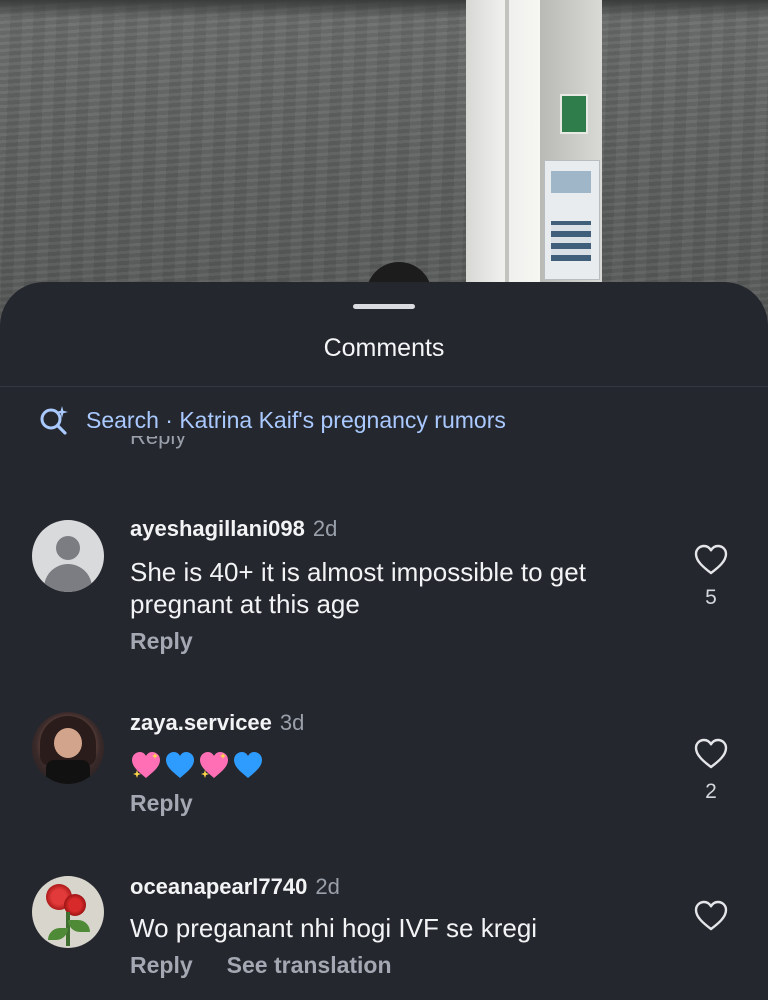 The height and width of the screenshot is (1000, 768). I want to click on search-suggestion-text: Search · Katrina Kaif's pregnancy rumors, so click(296, 420).